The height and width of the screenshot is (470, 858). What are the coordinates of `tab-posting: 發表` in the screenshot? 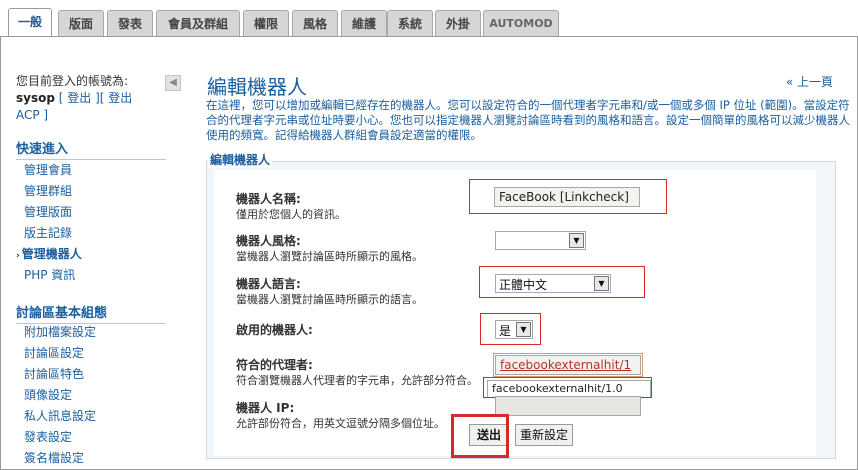 It's located at (130, 23).